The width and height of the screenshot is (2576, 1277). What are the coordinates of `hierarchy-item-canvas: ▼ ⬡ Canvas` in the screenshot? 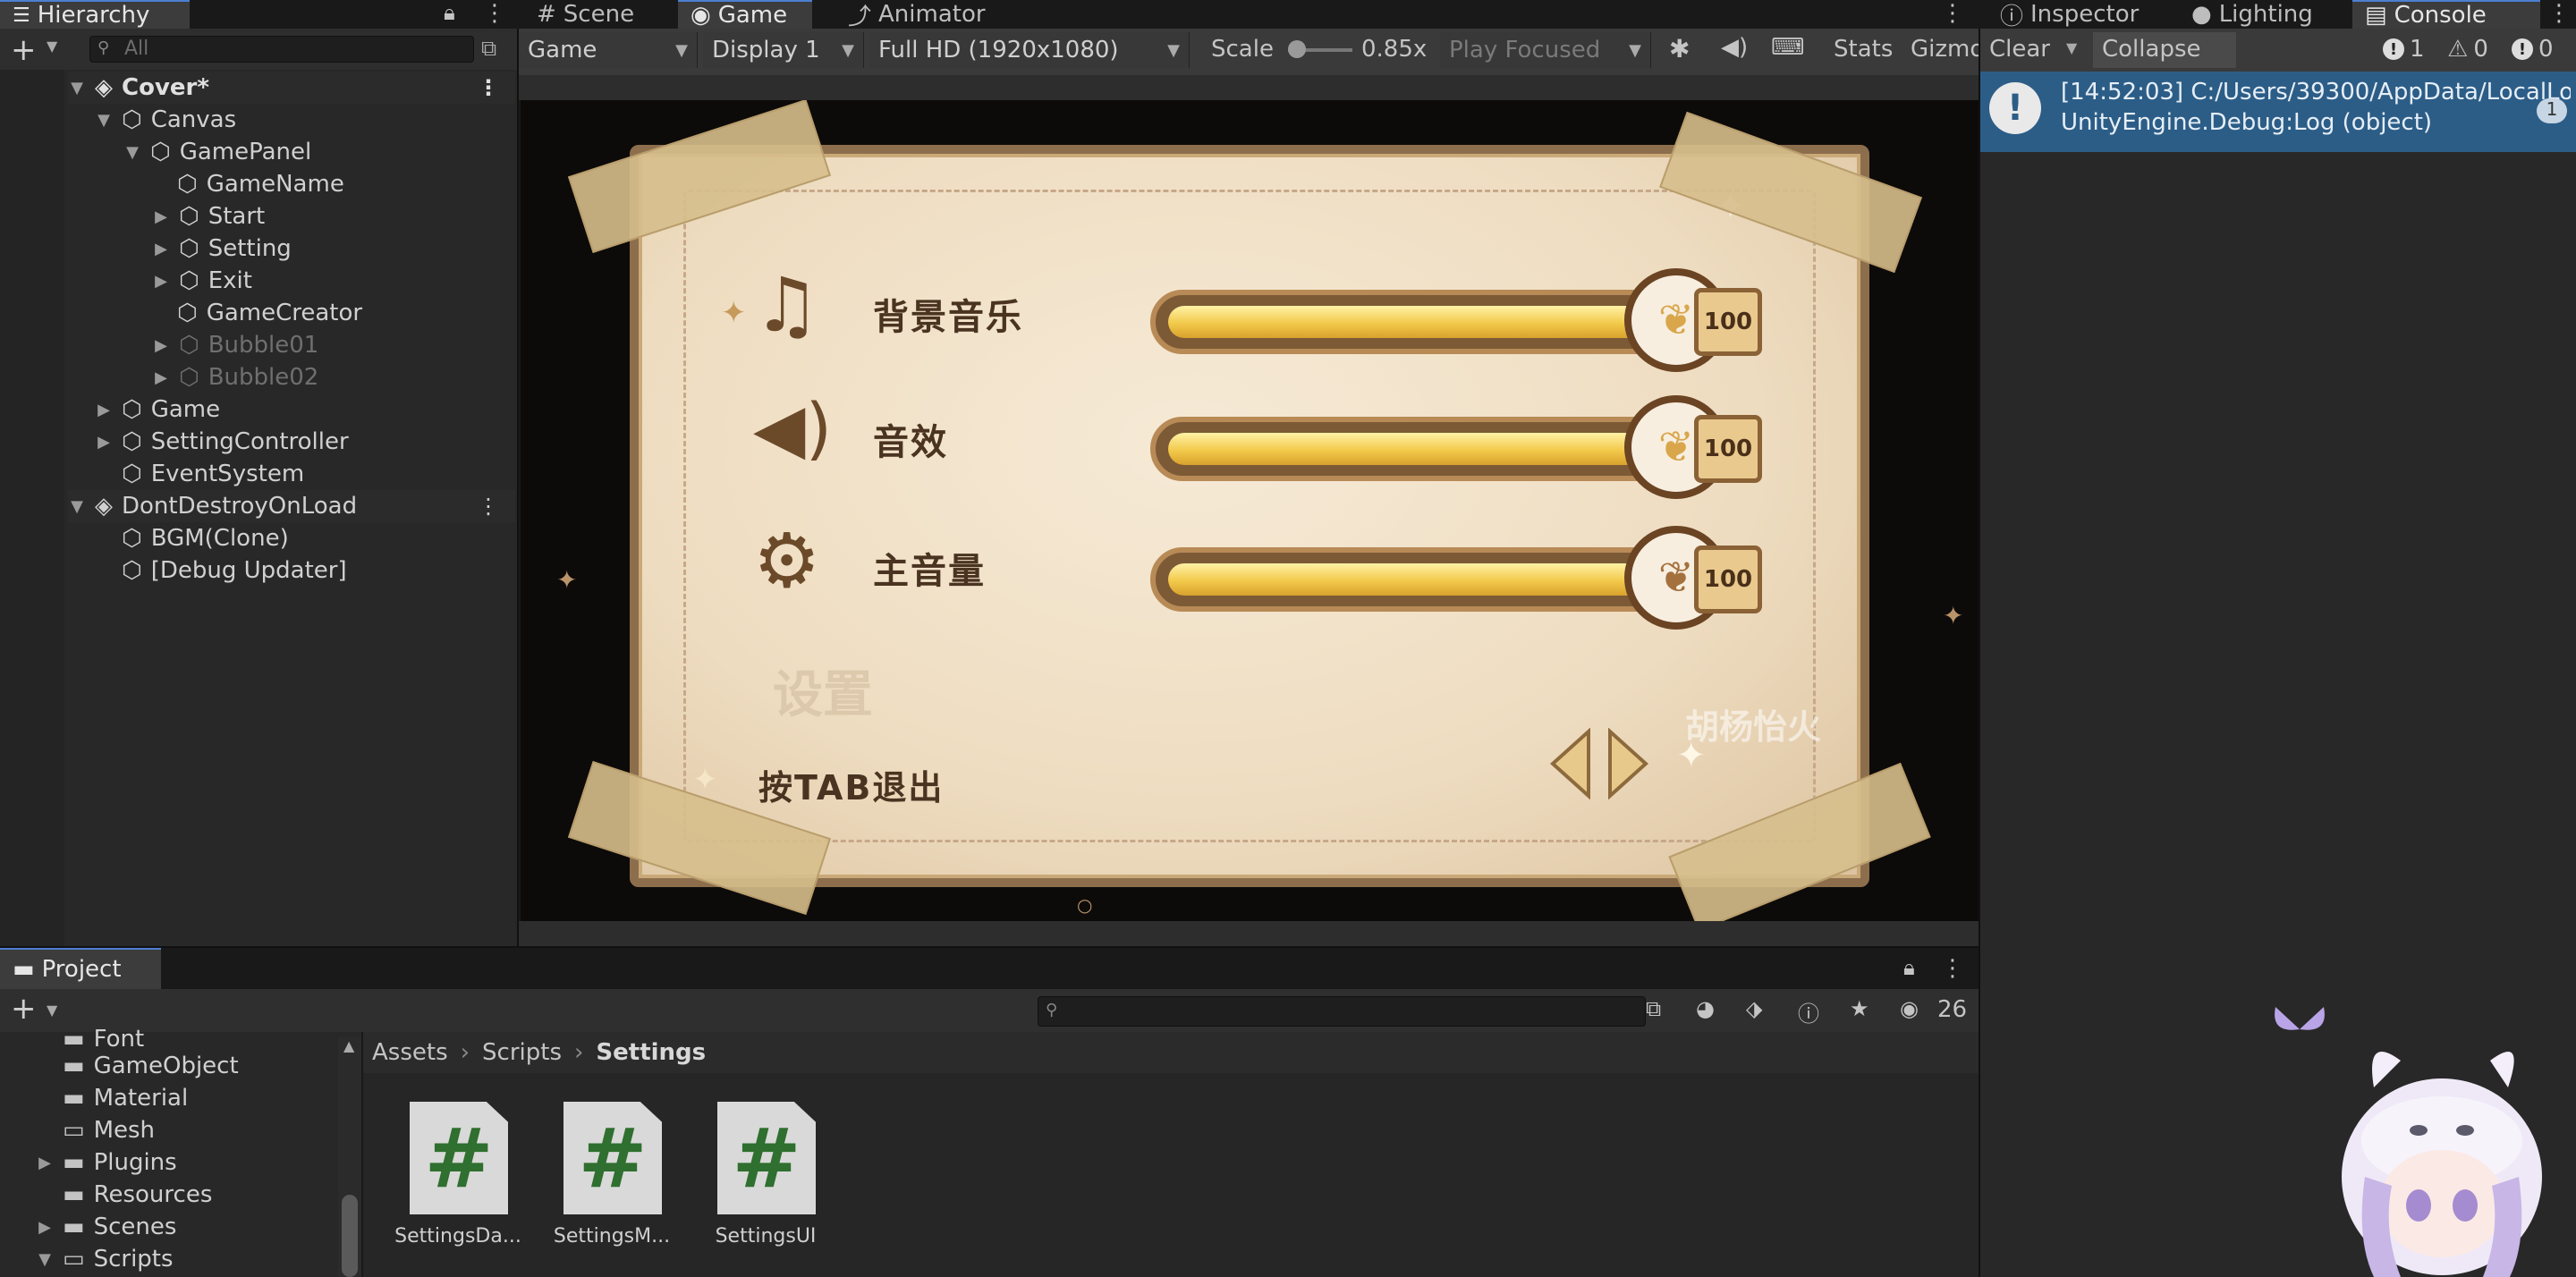 It's located at (165, 120).